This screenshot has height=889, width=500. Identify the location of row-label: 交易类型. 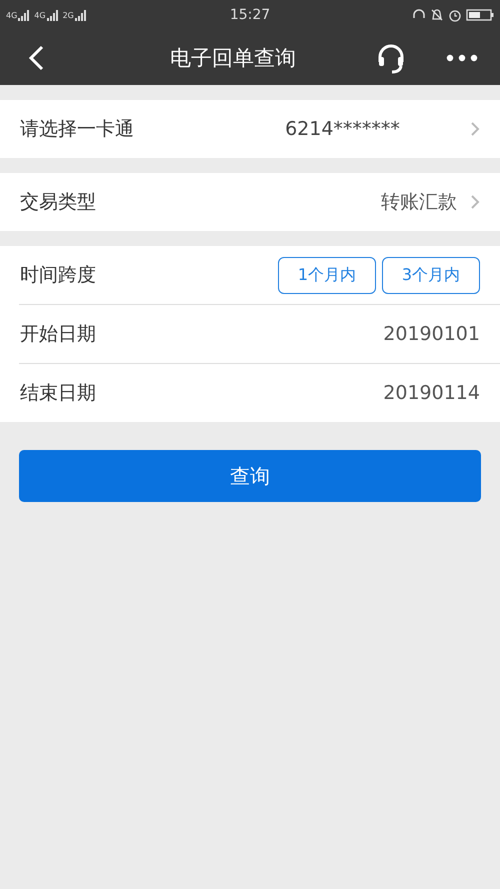
(58, 202).